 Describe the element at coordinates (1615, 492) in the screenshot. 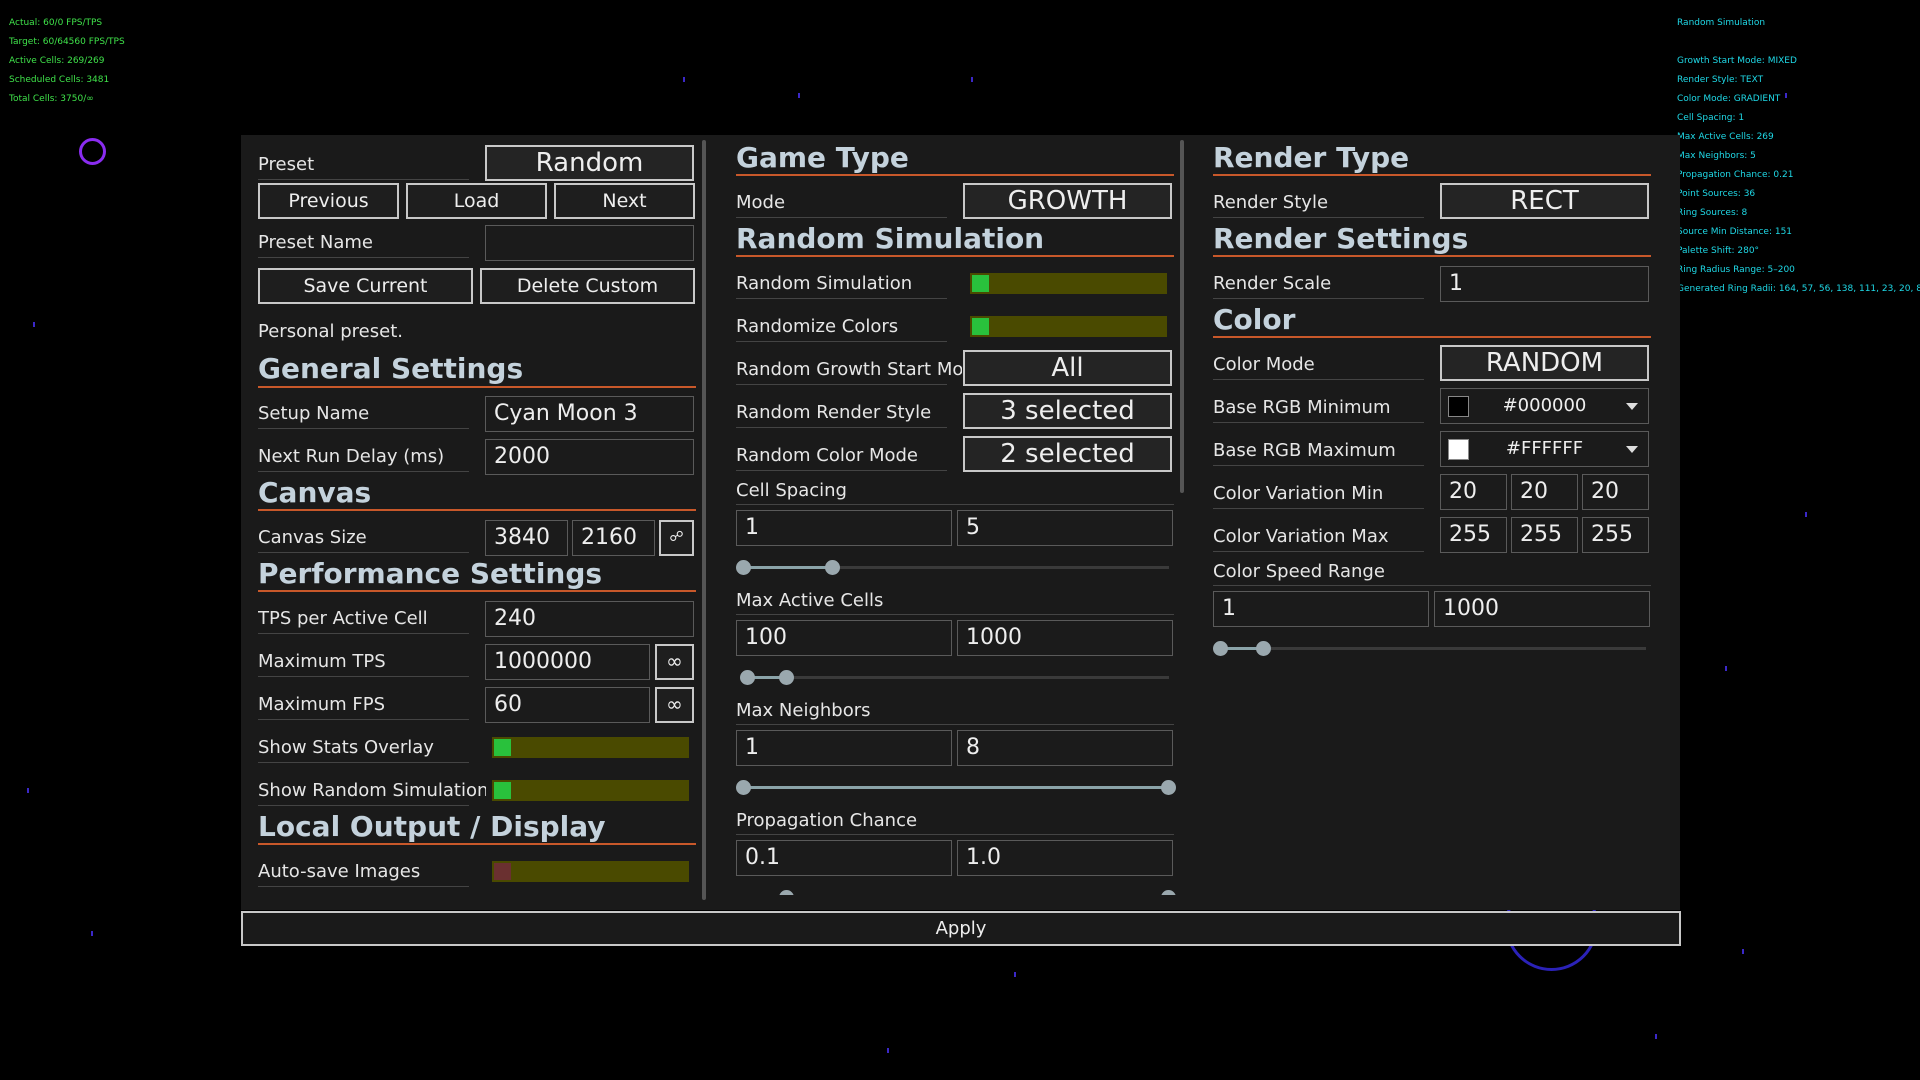

I see `var-min-b-input: 20` at that location.